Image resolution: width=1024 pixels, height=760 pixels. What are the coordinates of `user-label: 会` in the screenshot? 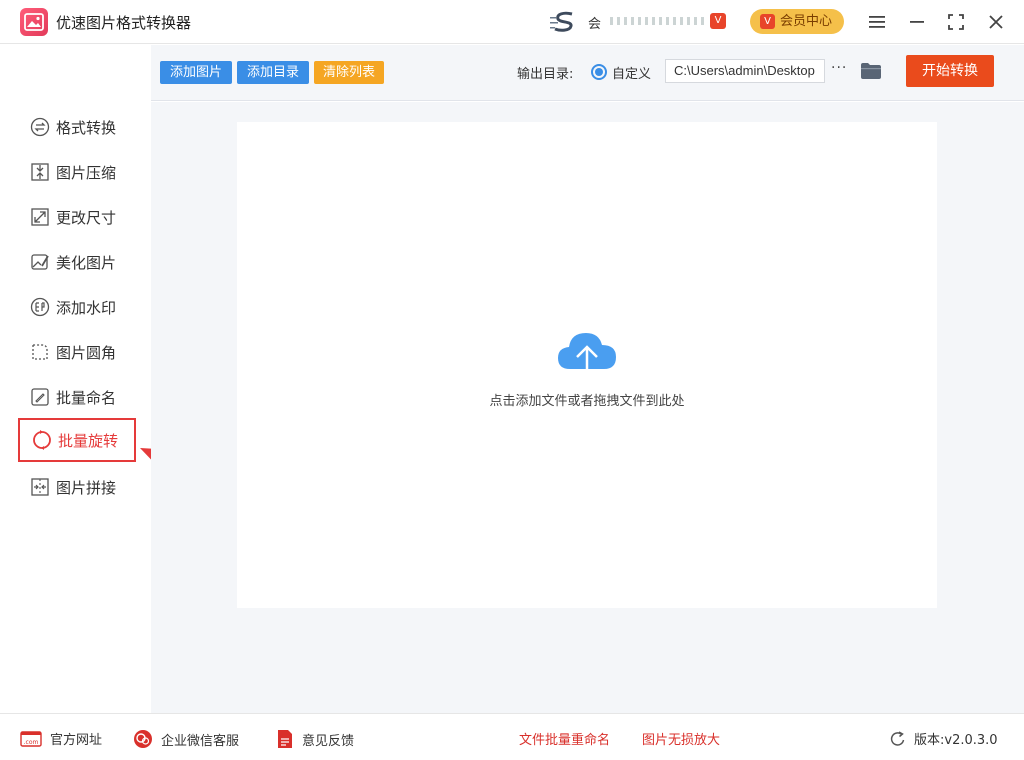 It's located at (595, 24).